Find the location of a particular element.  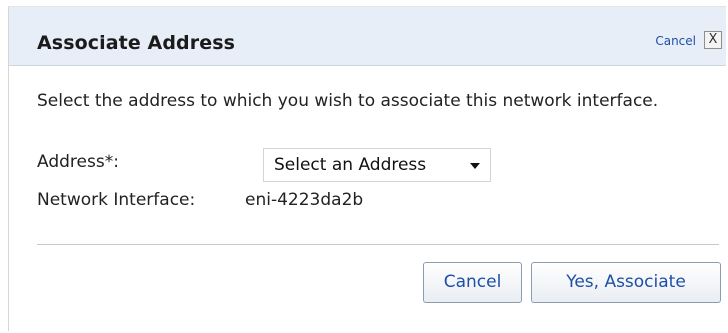

network-interface-label: Network Interface: is located at coordinates (116, 200).